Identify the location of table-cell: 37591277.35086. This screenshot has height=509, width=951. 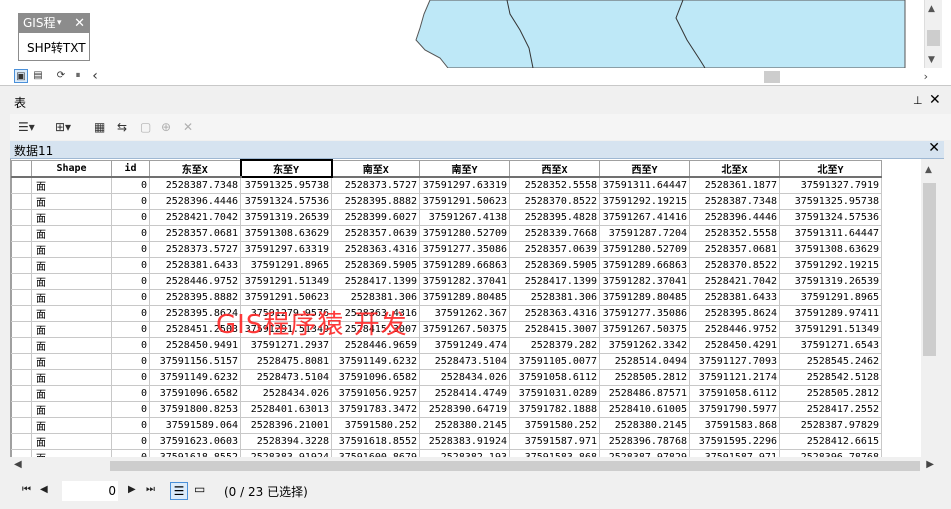
(464, 249).